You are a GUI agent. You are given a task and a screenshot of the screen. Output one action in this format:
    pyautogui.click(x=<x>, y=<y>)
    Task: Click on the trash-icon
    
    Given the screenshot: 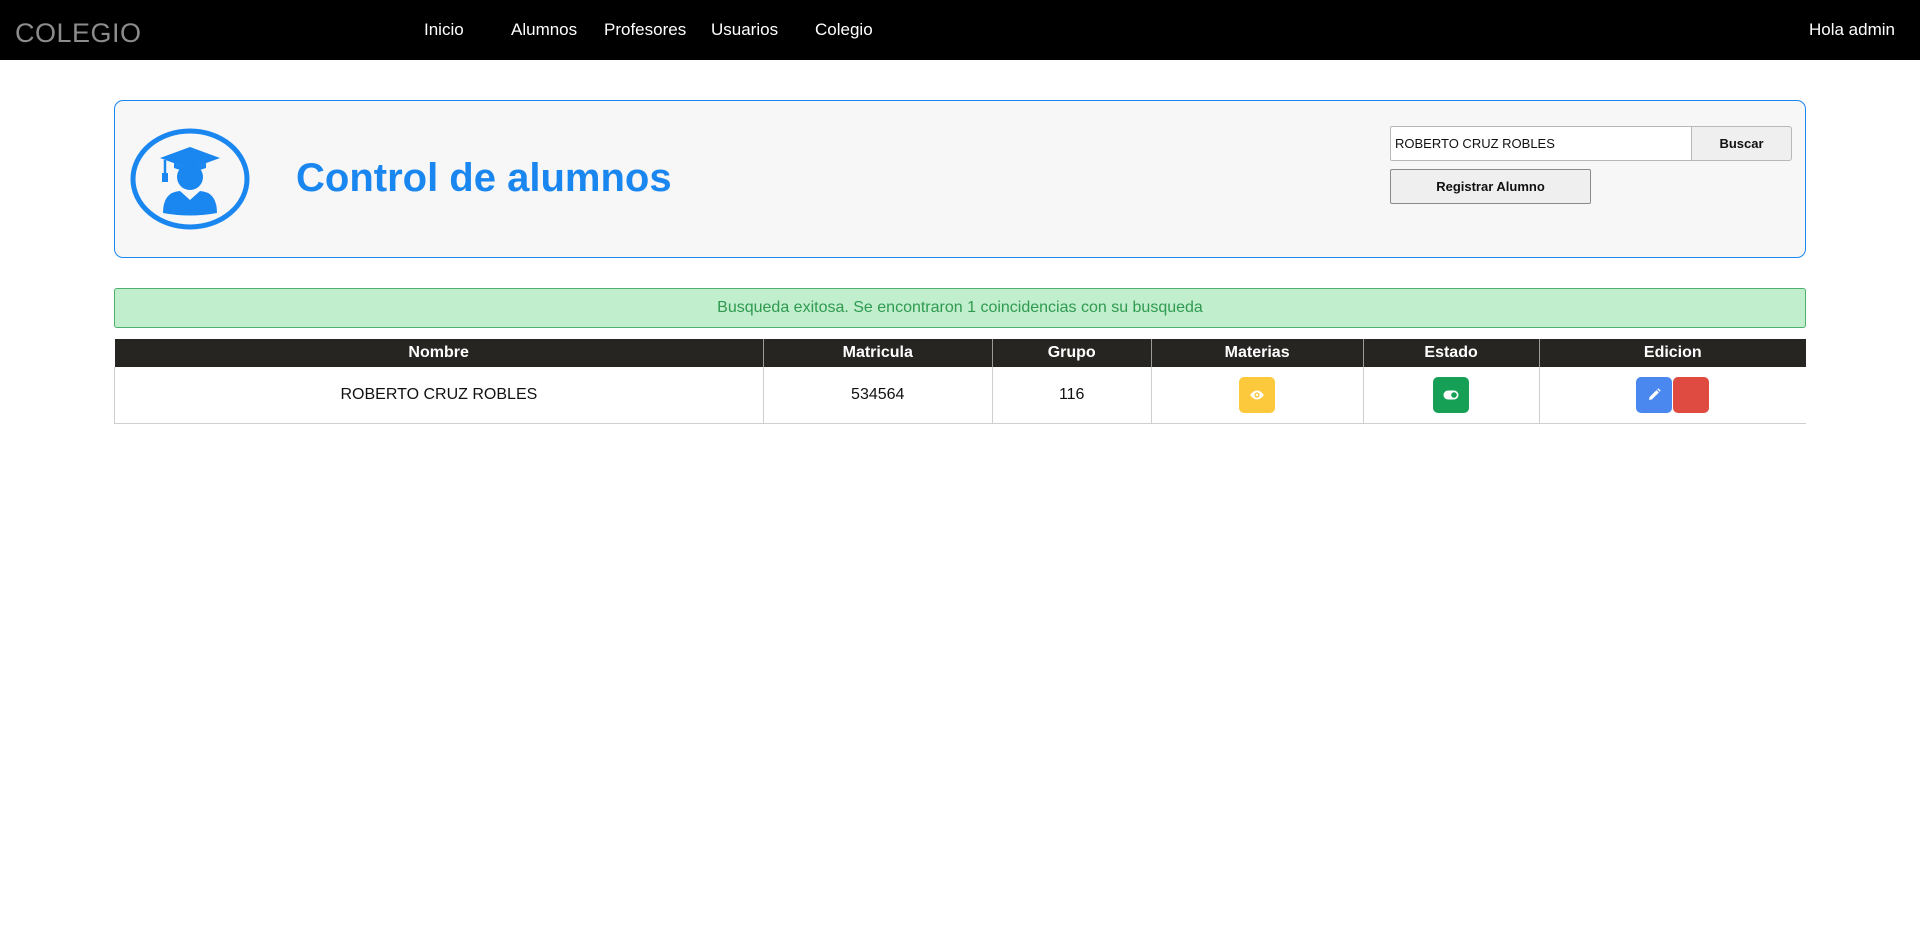 What is the action you would take?
    pyautogui.click(x=1691, y=395)
    